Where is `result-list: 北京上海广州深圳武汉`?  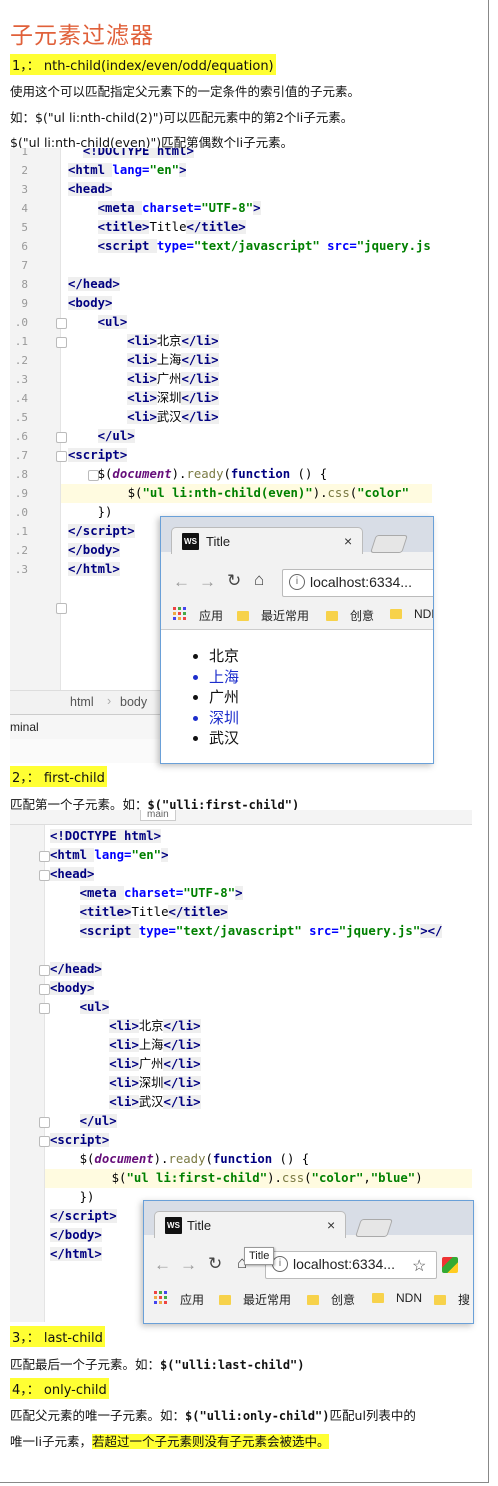
result-list: 北京上海广州深圳武汉 is located at coordinates (213, 697).